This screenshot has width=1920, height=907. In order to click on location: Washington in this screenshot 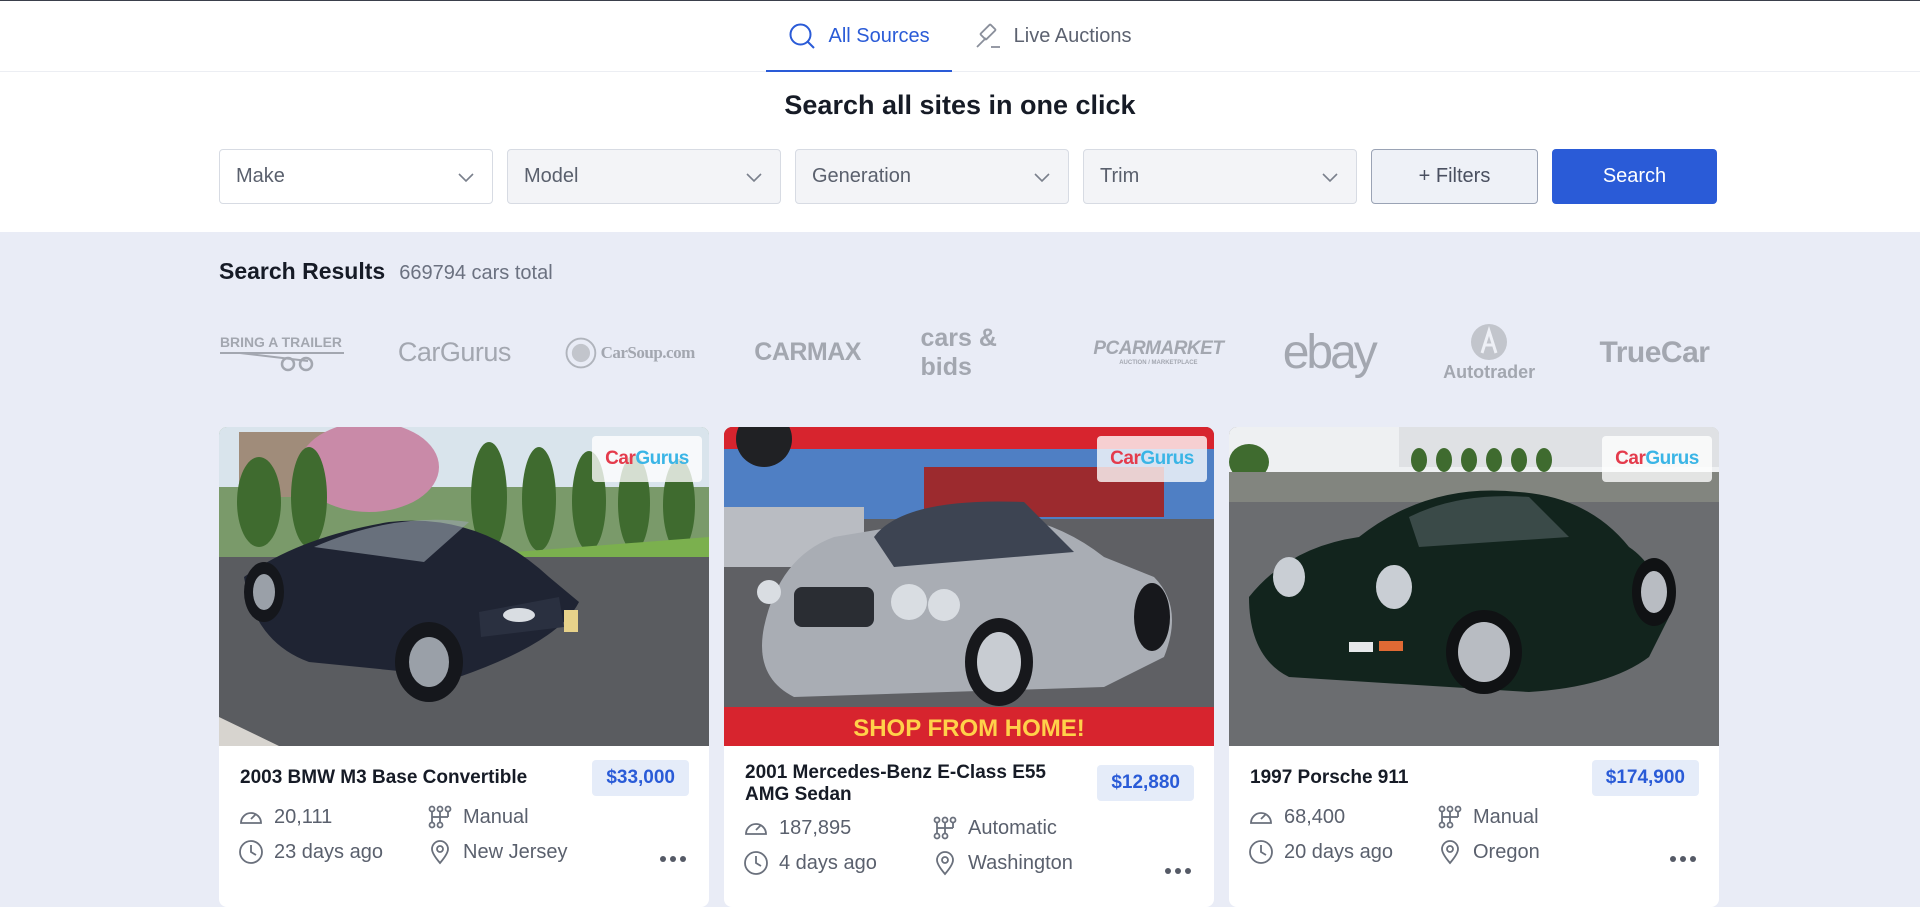, I will do `click(1002, 863)`.